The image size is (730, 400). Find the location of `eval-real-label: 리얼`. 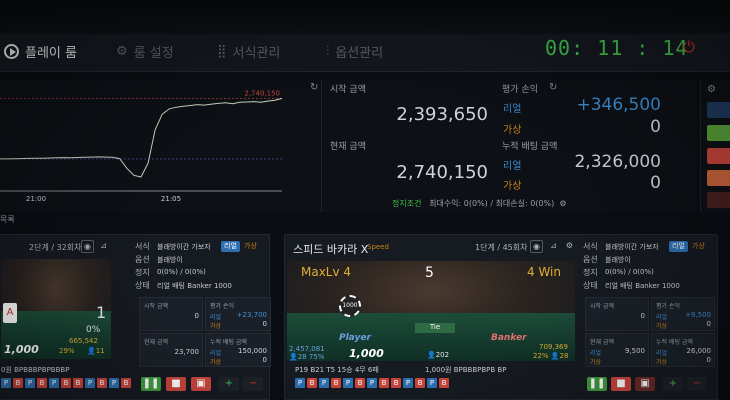

eval-real-label: 리얼 is located at coordinates (216, 317).